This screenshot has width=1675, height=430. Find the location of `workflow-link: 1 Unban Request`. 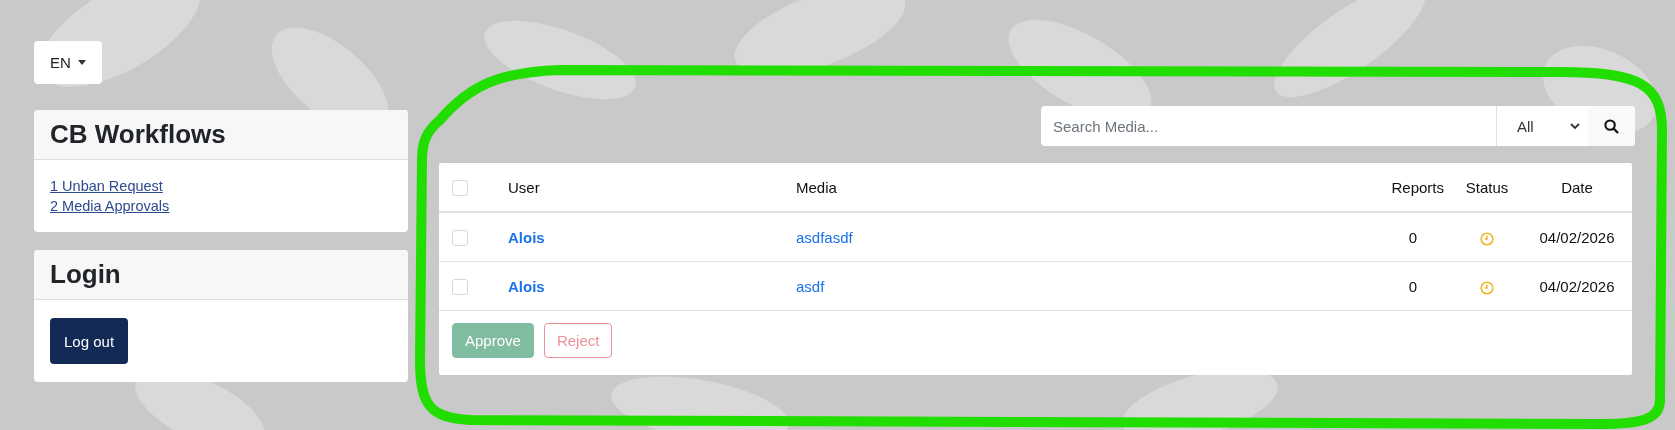

workflow-link: 1 Unban Request is located at coordinates (106, 186).